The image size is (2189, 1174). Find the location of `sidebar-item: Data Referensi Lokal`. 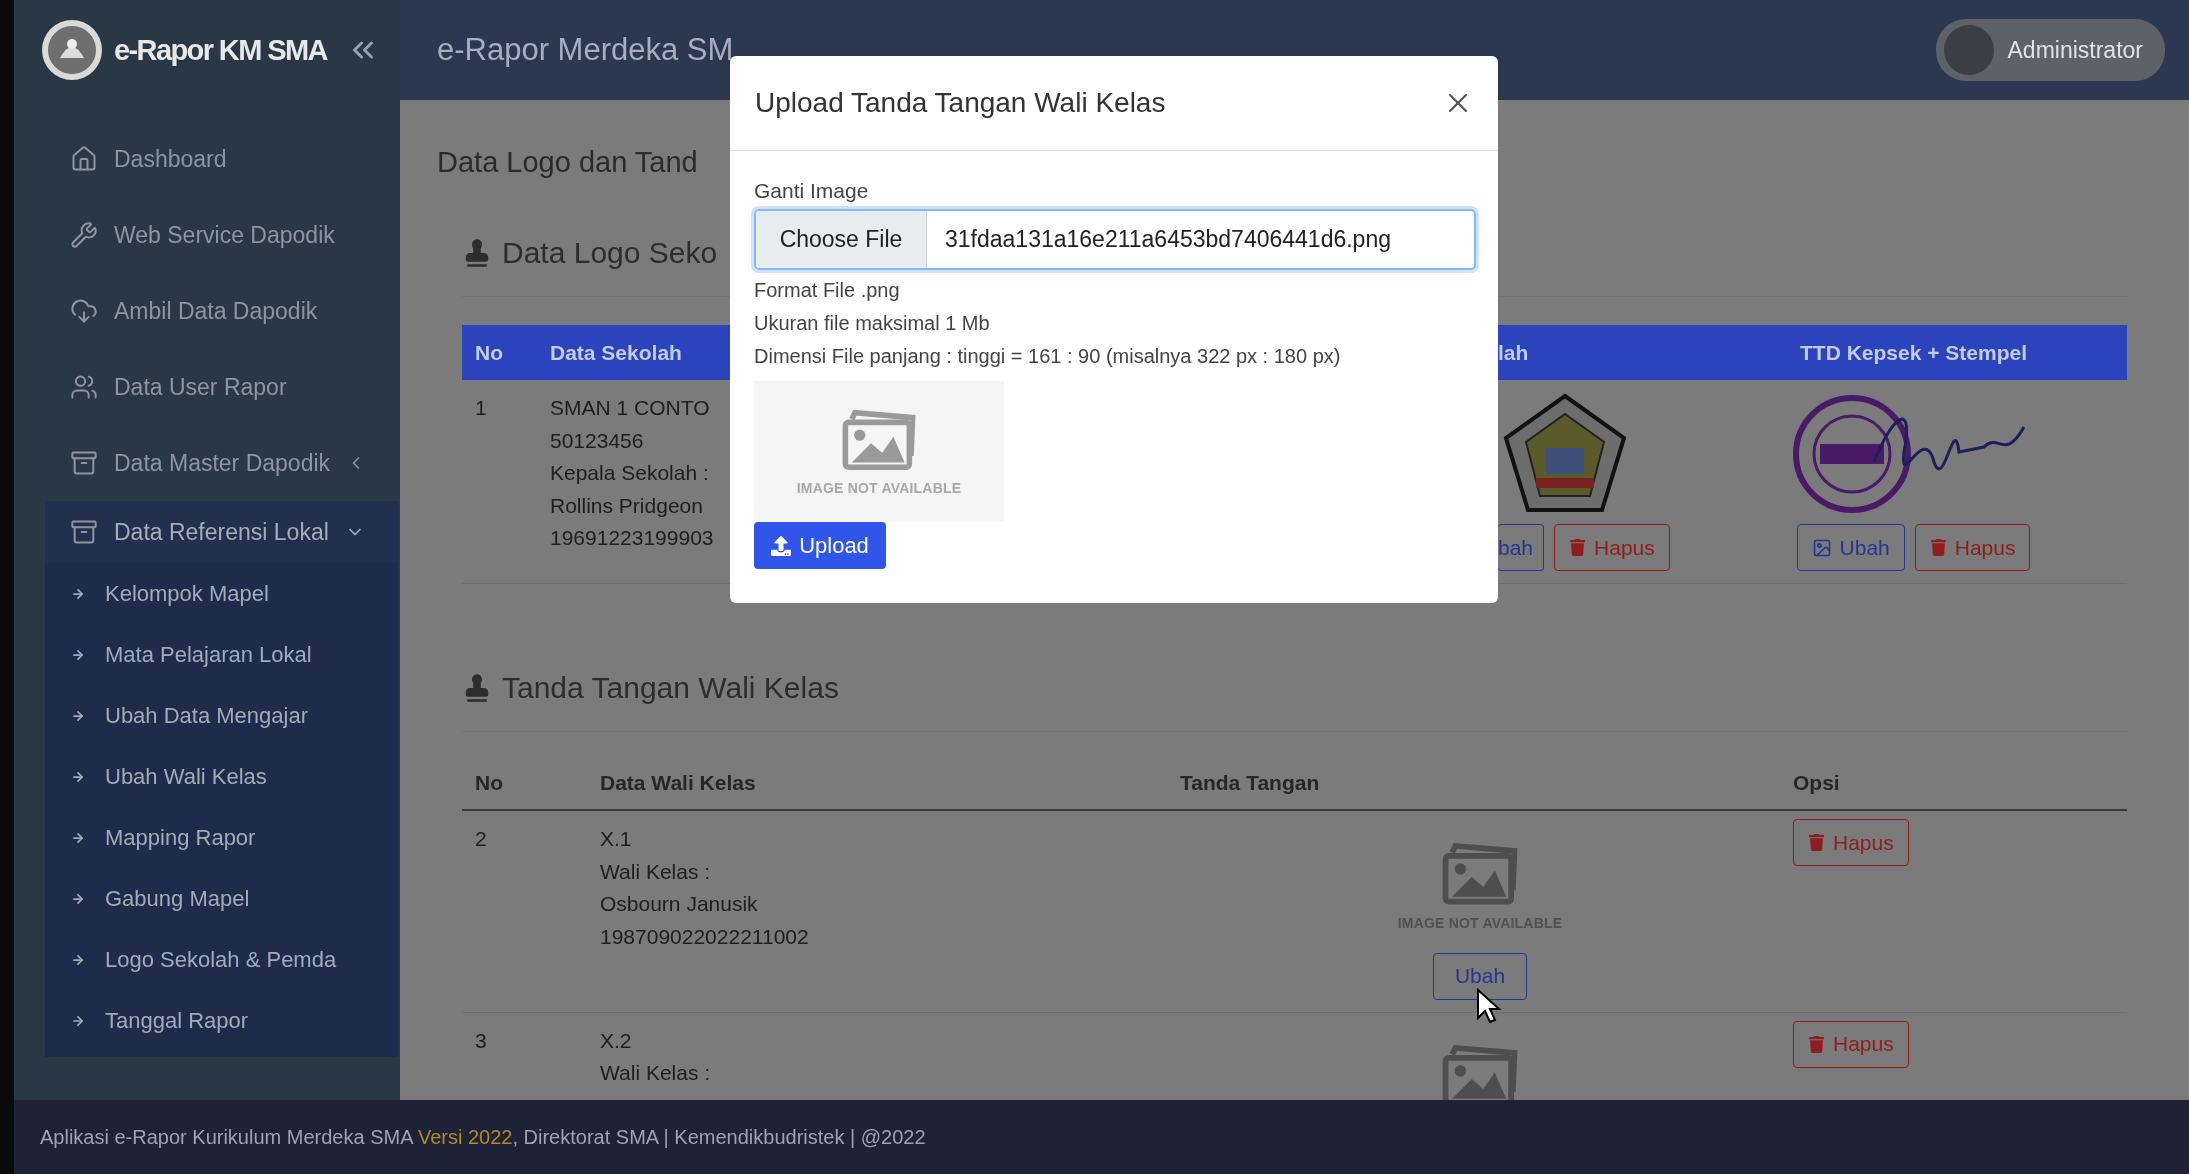

sidebar-item: Data Referensi Lokal is located at coordinates (221, 532).